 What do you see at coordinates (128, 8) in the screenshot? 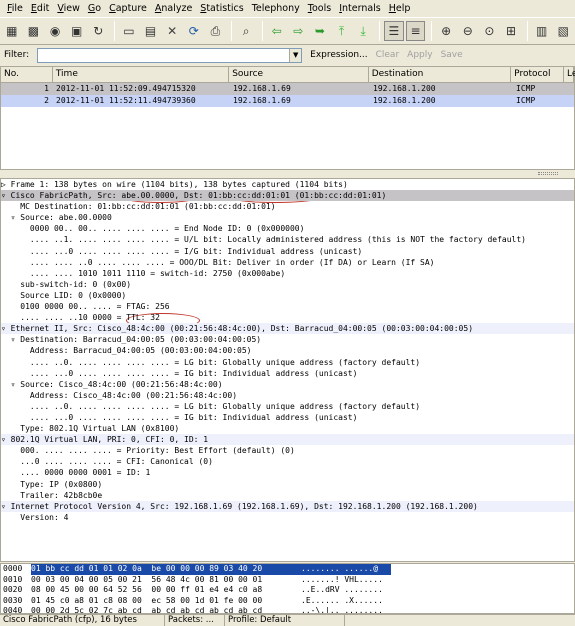
I see `menu-item: Capture` at bounding box center [128, 8].